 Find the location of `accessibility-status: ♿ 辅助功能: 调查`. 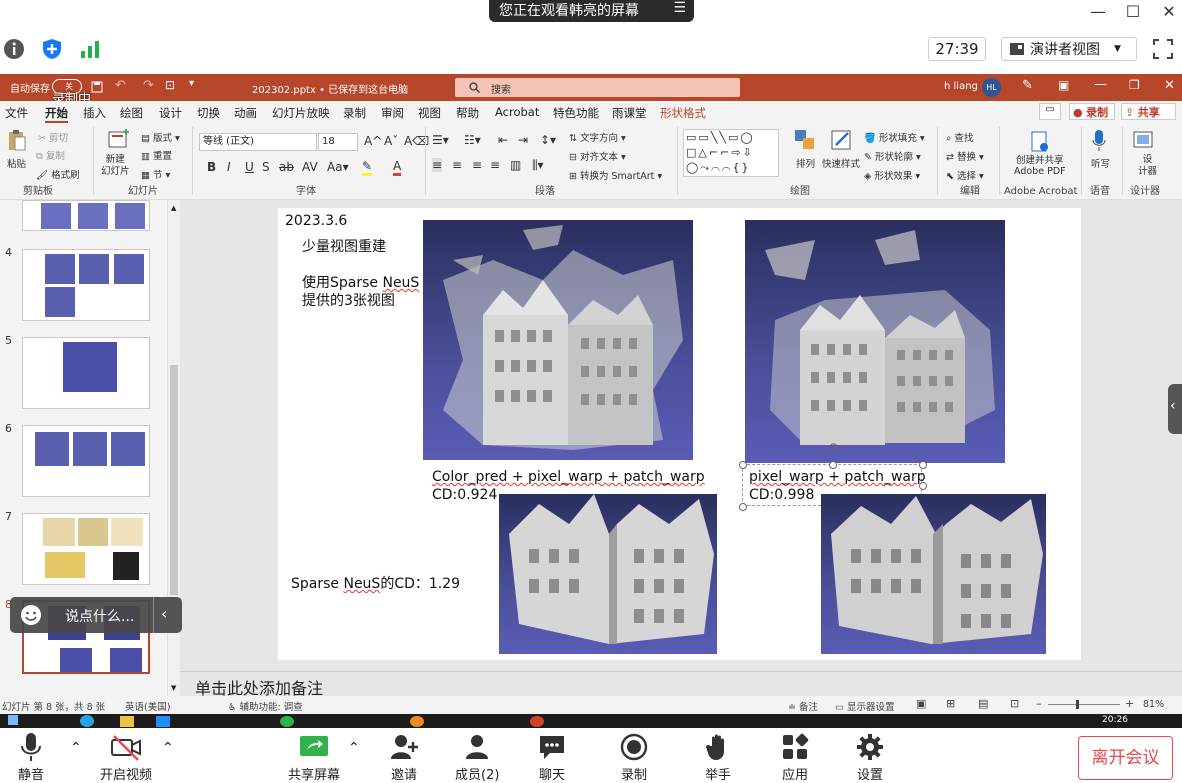

accessibility-status: ♿ 辅助功能: 调查 is located at coordinates (265, 706).